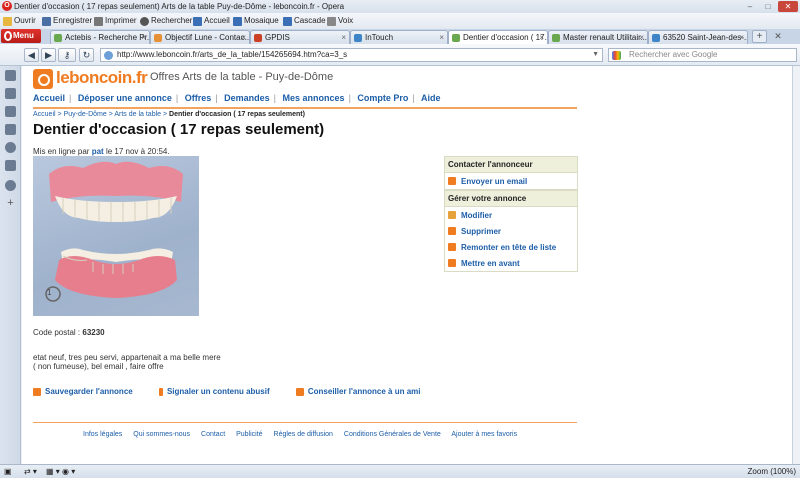 The height and width of the screenshot is (478, 800). Describe the element at coordinates (256, 21) in the screenshot. I see `tile-button: Mosaique` at that location.